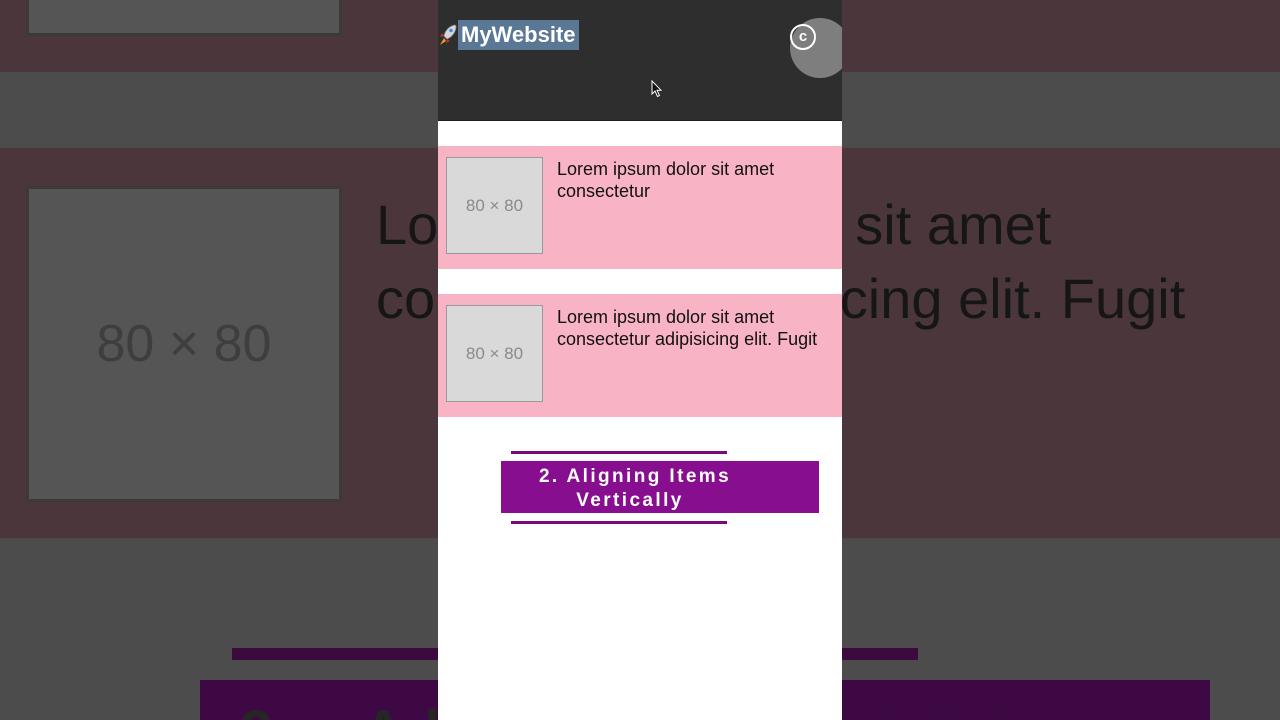 The width and height of the screenshot is (1280, 720). I want to click on bg-thumbnail-label: 80 × 80, so click(184, 344).